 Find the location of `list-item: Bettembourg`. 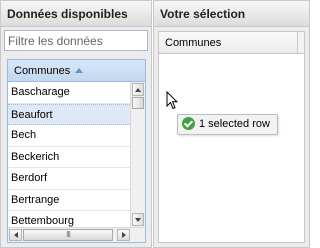

list-item: Bettembourg is located at coordinates (69, 219).